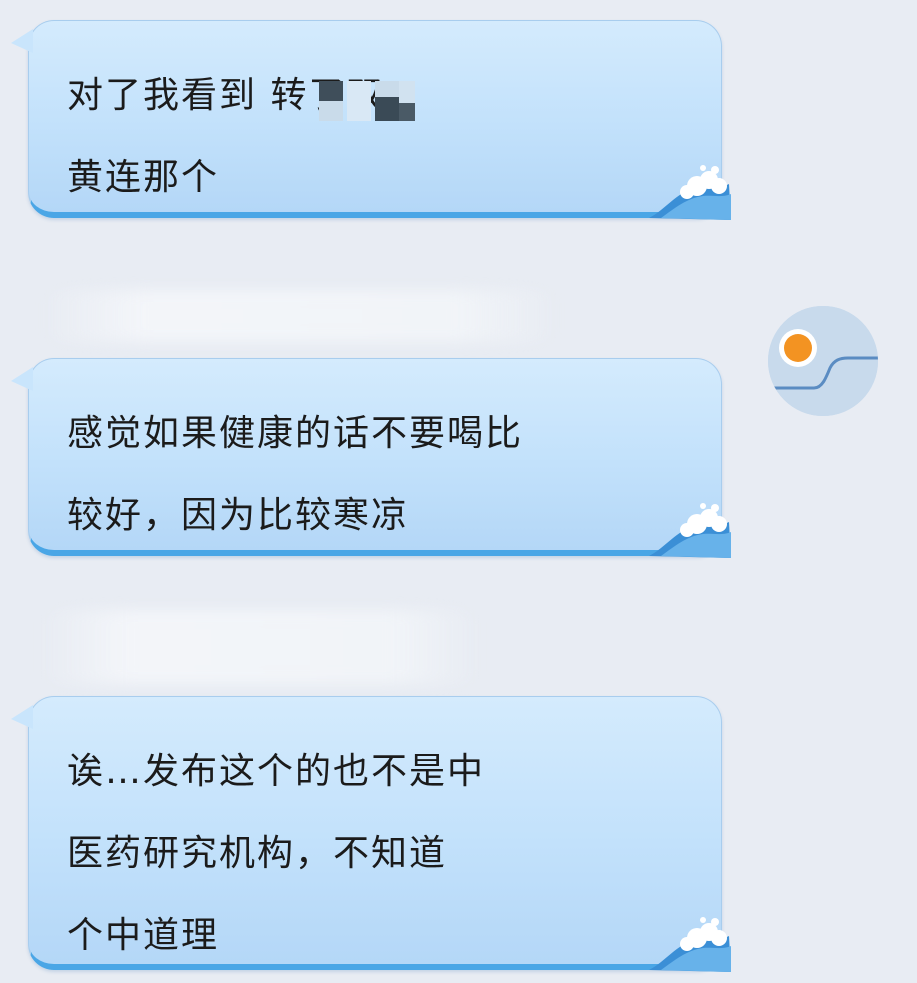 Image resolution: width=917 pixels, height=983 pixels. Describe the element at coordinates (295, 474) in the screenshot. I see `message-text: 感觉如果健康的话不要喝比 较好，因为比较寒凉` at that location.